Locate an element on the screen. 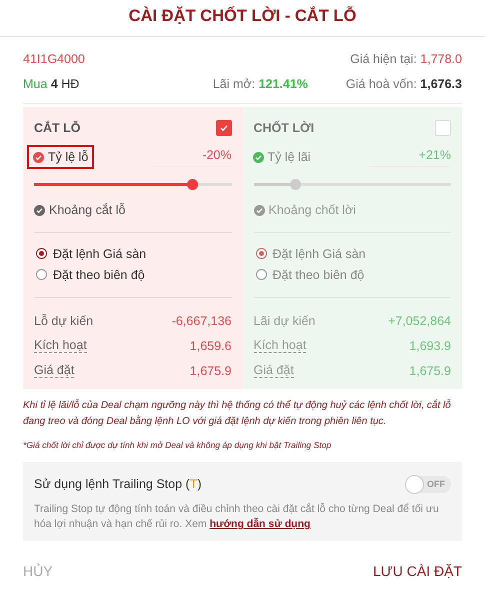 This screenshot has height=596, width=485. radio-option: Đặt lệnh Giá sàn is located at coordinates (134, 253).